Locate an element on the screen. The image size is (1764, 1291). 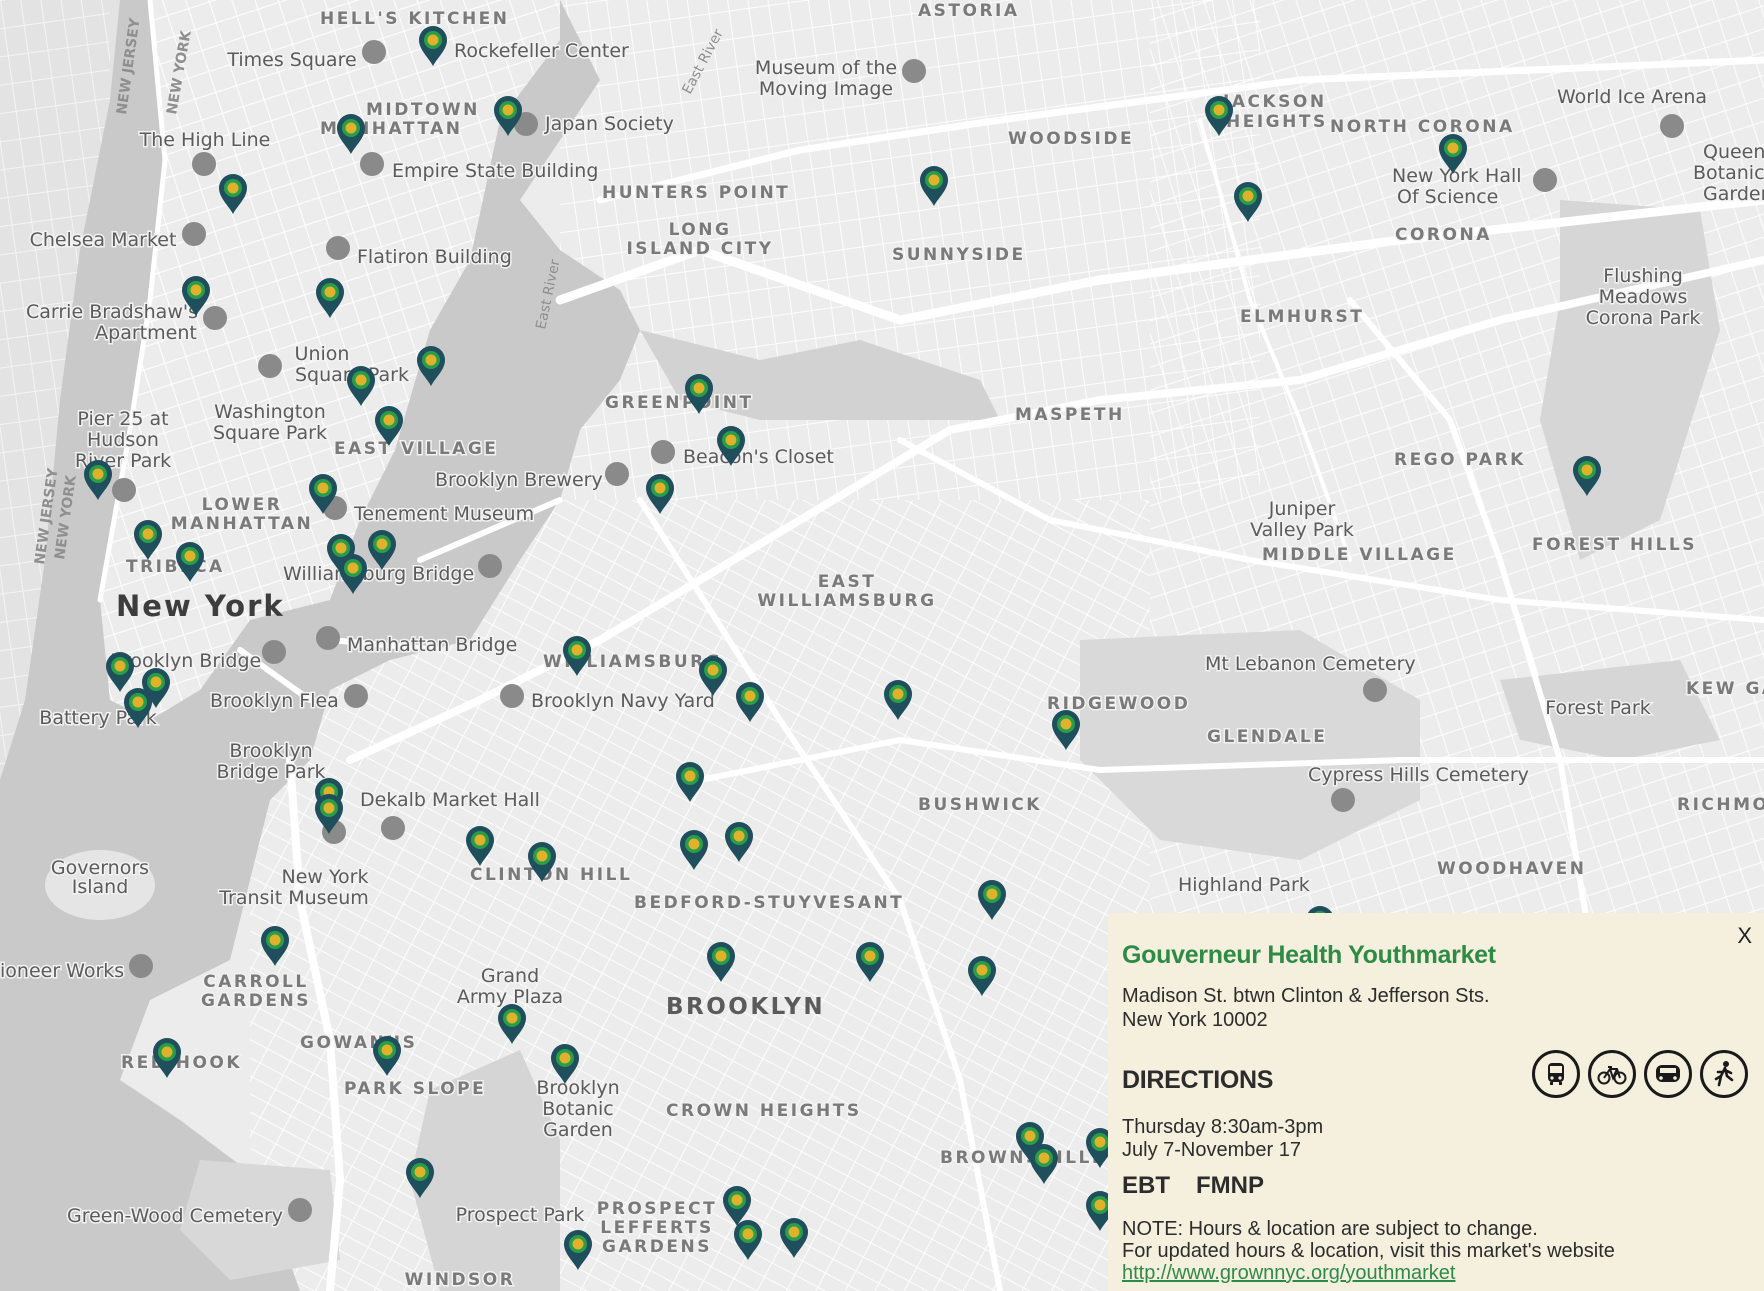
place-label: Dekalb Market Hall is located at coordinates (450, 800).